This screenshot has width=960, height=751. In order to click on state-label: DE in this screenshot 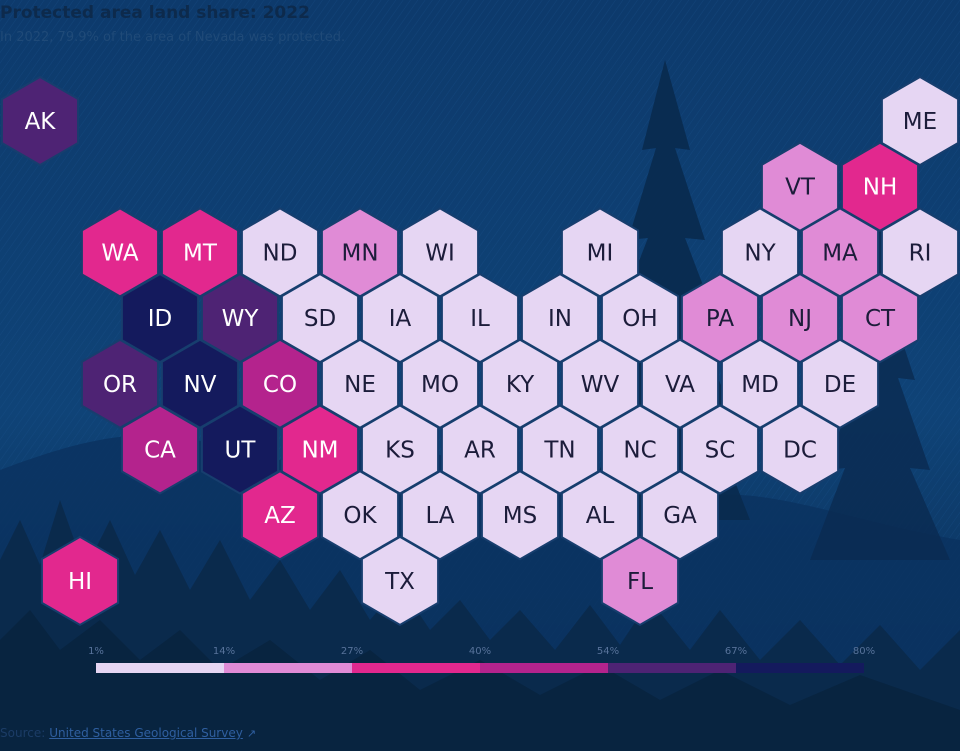, I will do `click(840, 385)`.